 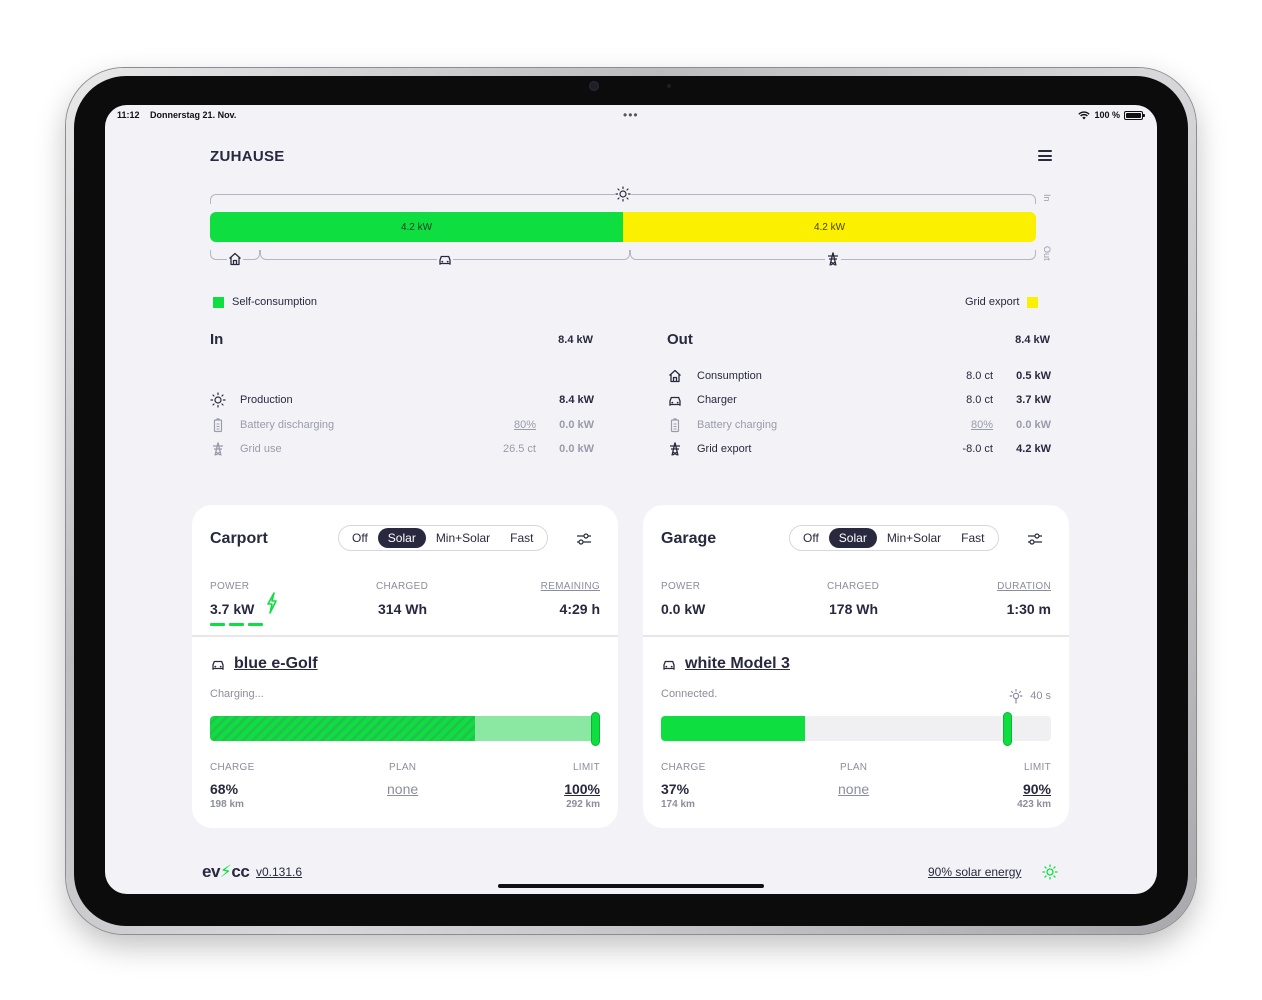 I want to click on limit-value: 90%, so click(x=1037, y=789).